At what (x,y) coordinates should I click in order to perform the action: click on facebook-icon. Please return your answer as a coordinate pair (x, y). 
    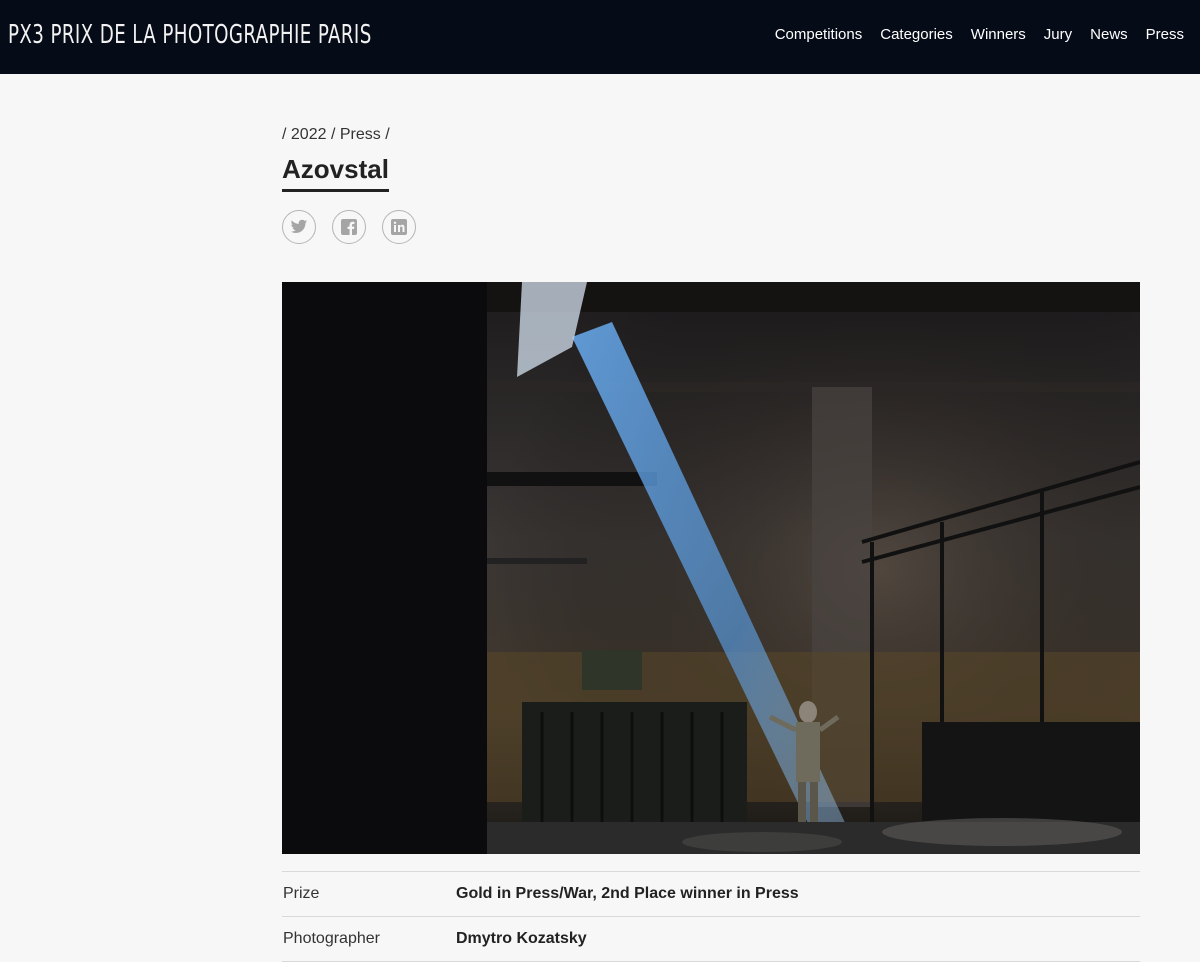
    Looking at the image, I should click on (349, 227).